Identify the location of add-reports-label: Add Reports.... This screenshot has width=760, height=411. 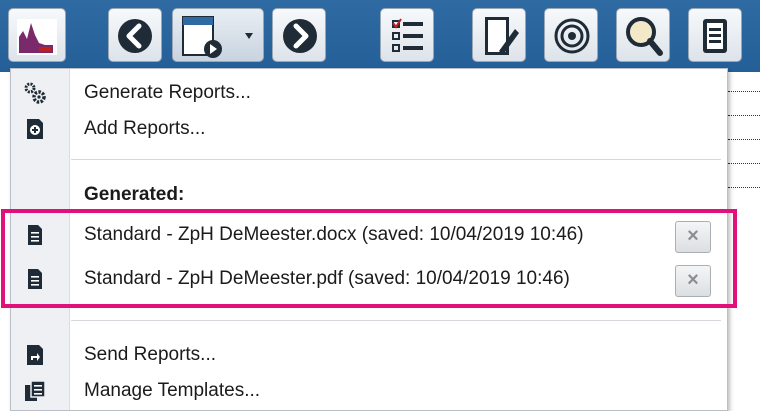
(145, 128).